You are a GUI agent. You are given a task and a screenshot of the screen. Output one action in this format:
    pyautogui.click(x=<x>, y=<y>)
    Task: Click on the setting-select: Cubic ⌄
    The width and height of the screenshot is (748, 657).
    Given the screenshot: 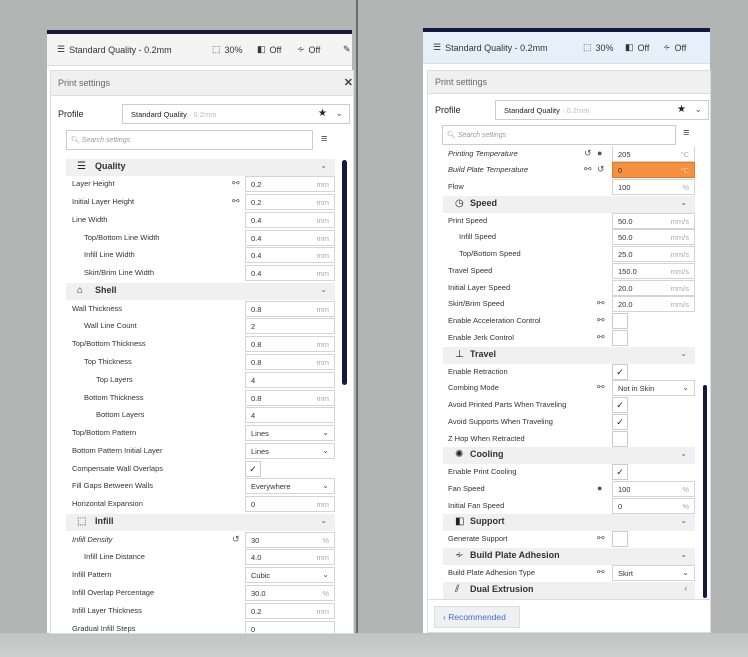 What is the action you would take?
    pyautogui.click(x=290, y=575)
    